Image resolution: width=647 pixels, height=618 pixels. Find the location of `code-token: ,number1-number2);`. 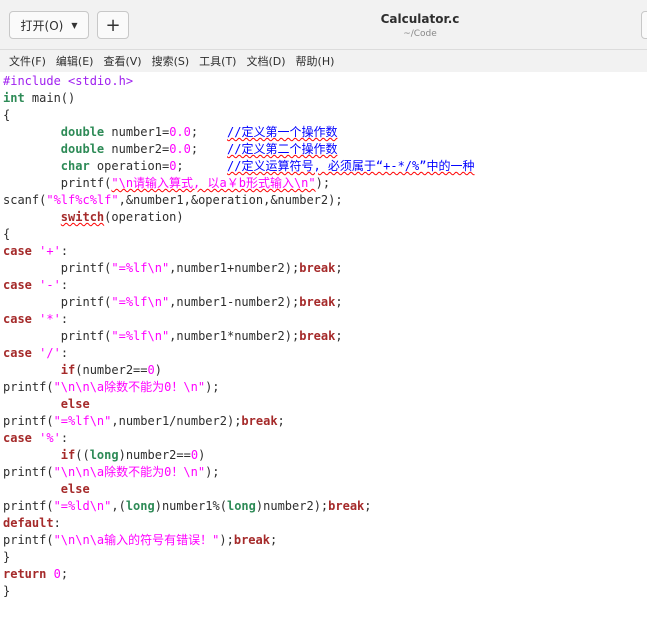

code-token: ,number1-number2); is located at coordinates (234, 302).